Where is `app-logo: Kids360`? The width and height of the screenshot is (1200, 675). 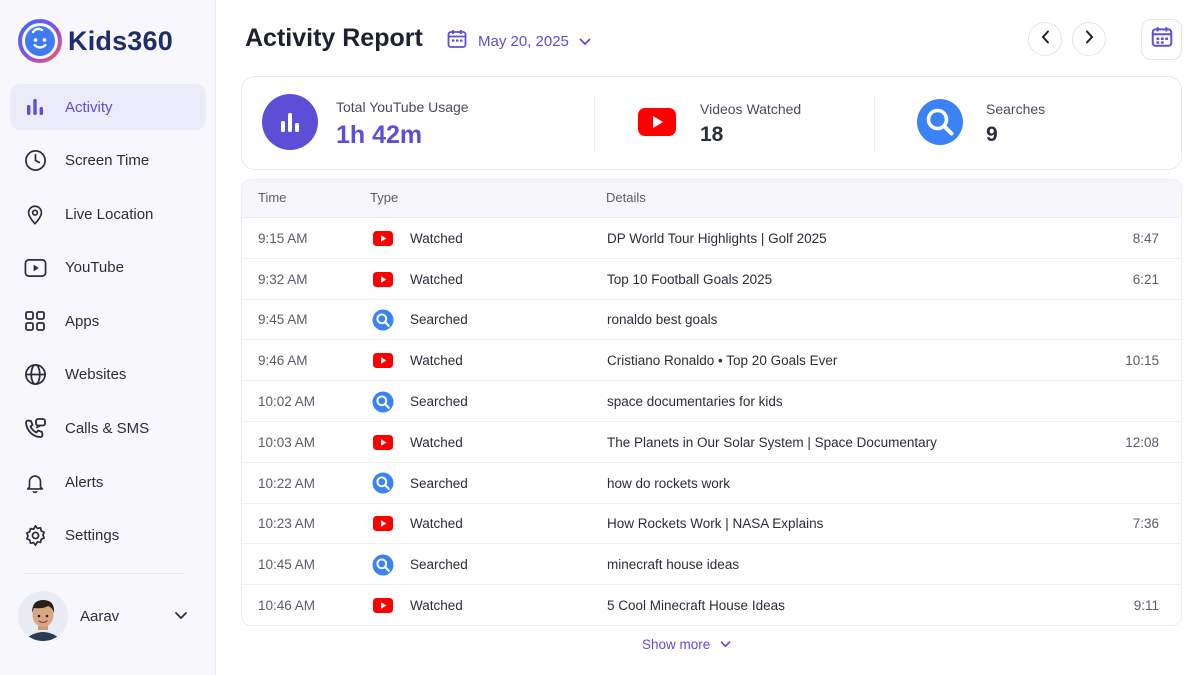 app-logo: Kids360 is located at coordinates (95, 41).